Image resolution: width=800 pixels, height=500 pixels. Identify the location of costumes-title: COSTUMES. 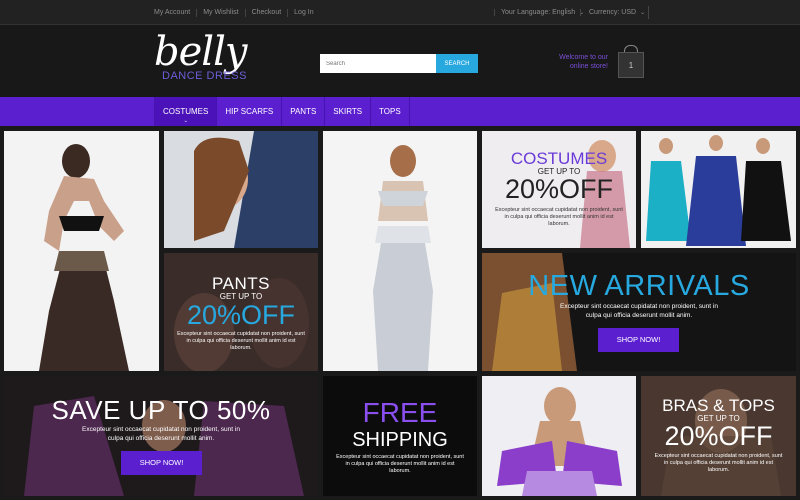
(559, 158).